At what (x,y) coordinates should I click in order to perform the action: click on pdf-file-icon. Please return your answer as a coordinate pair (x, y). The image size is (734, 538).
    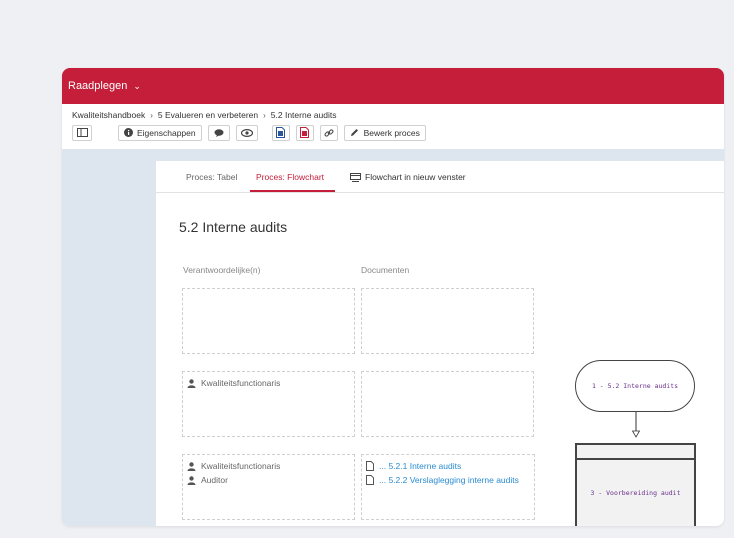
    Looking at the image, I should click on (305, 132).